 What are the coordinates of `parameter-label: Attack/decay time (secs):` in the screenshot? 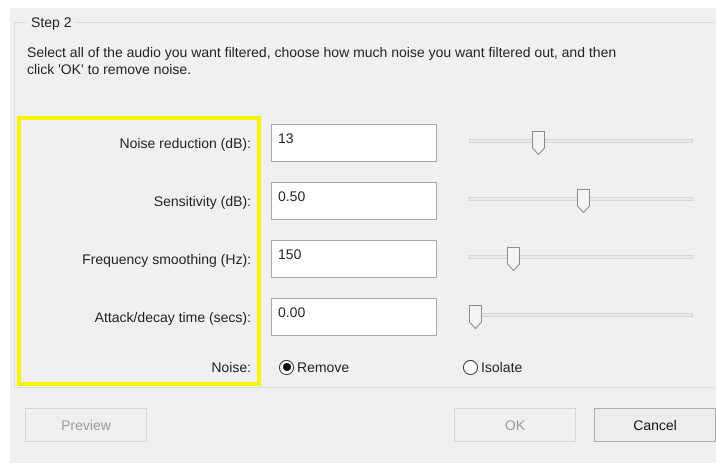 It's located at (172, 317).